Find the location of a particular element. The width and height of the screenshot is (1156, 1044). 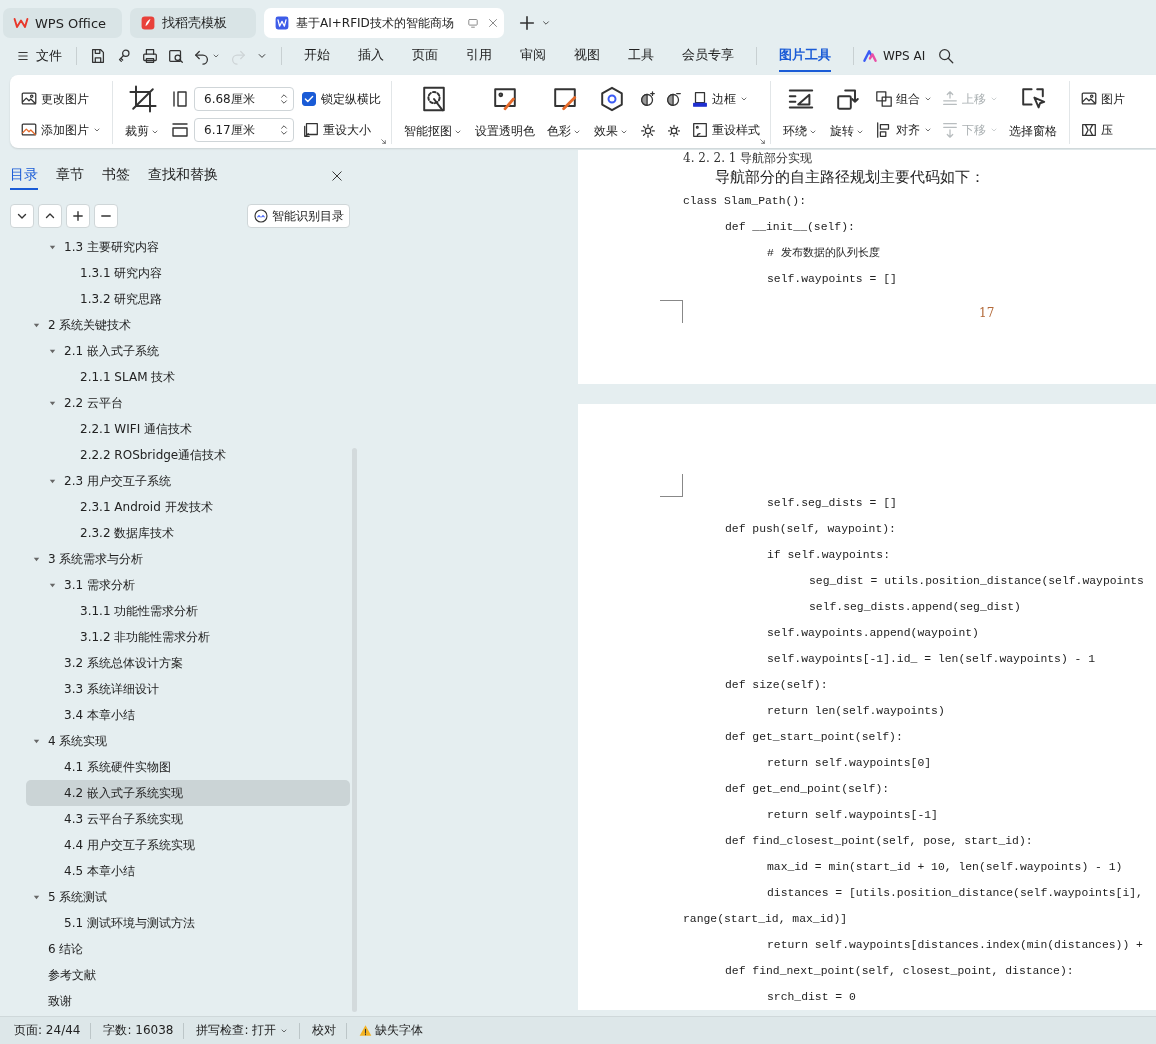

ribbon-button: 压 is located at coordinates (1102, 130).